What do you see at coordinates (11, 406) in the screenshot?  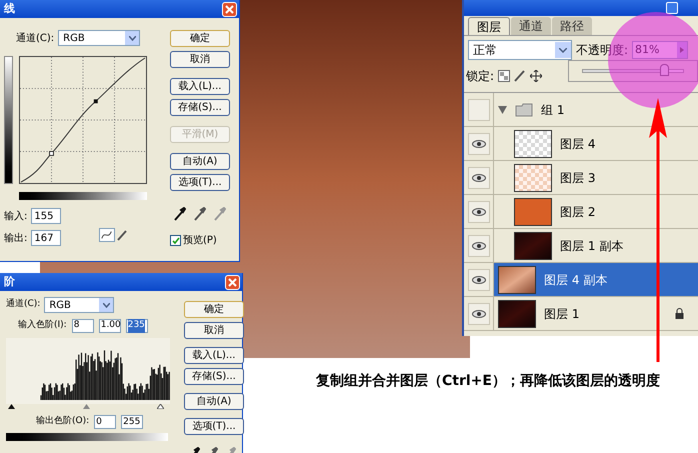 I see `shadow-slider-thumb` at bounding box center [11, 406].